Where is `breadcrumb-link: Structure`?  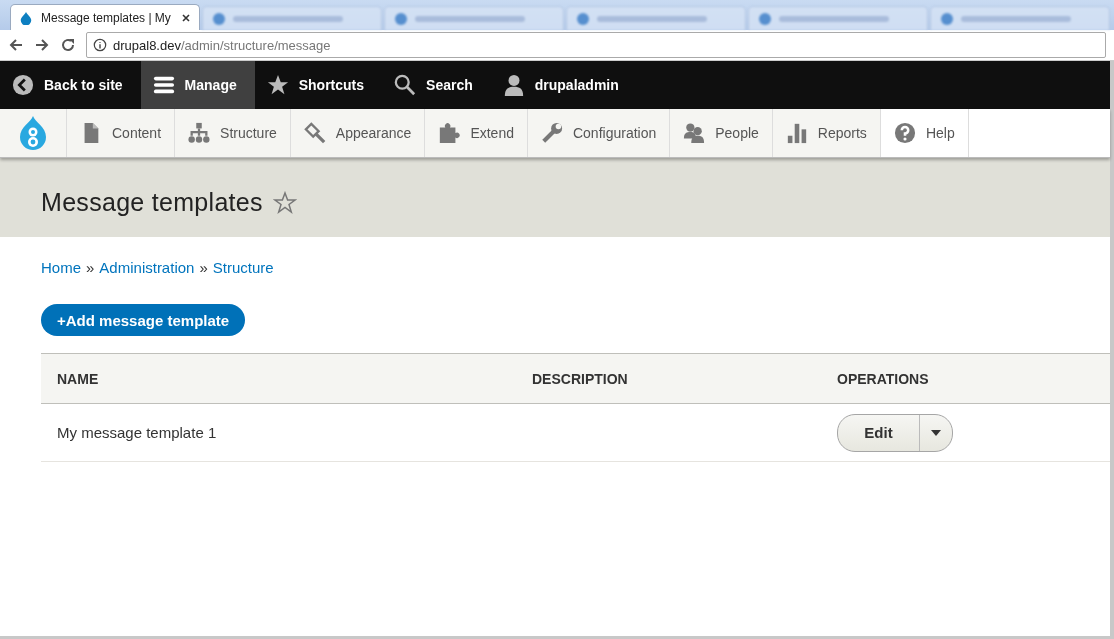 breadcrumb-link: Structure is located at coordinates (243, 267).